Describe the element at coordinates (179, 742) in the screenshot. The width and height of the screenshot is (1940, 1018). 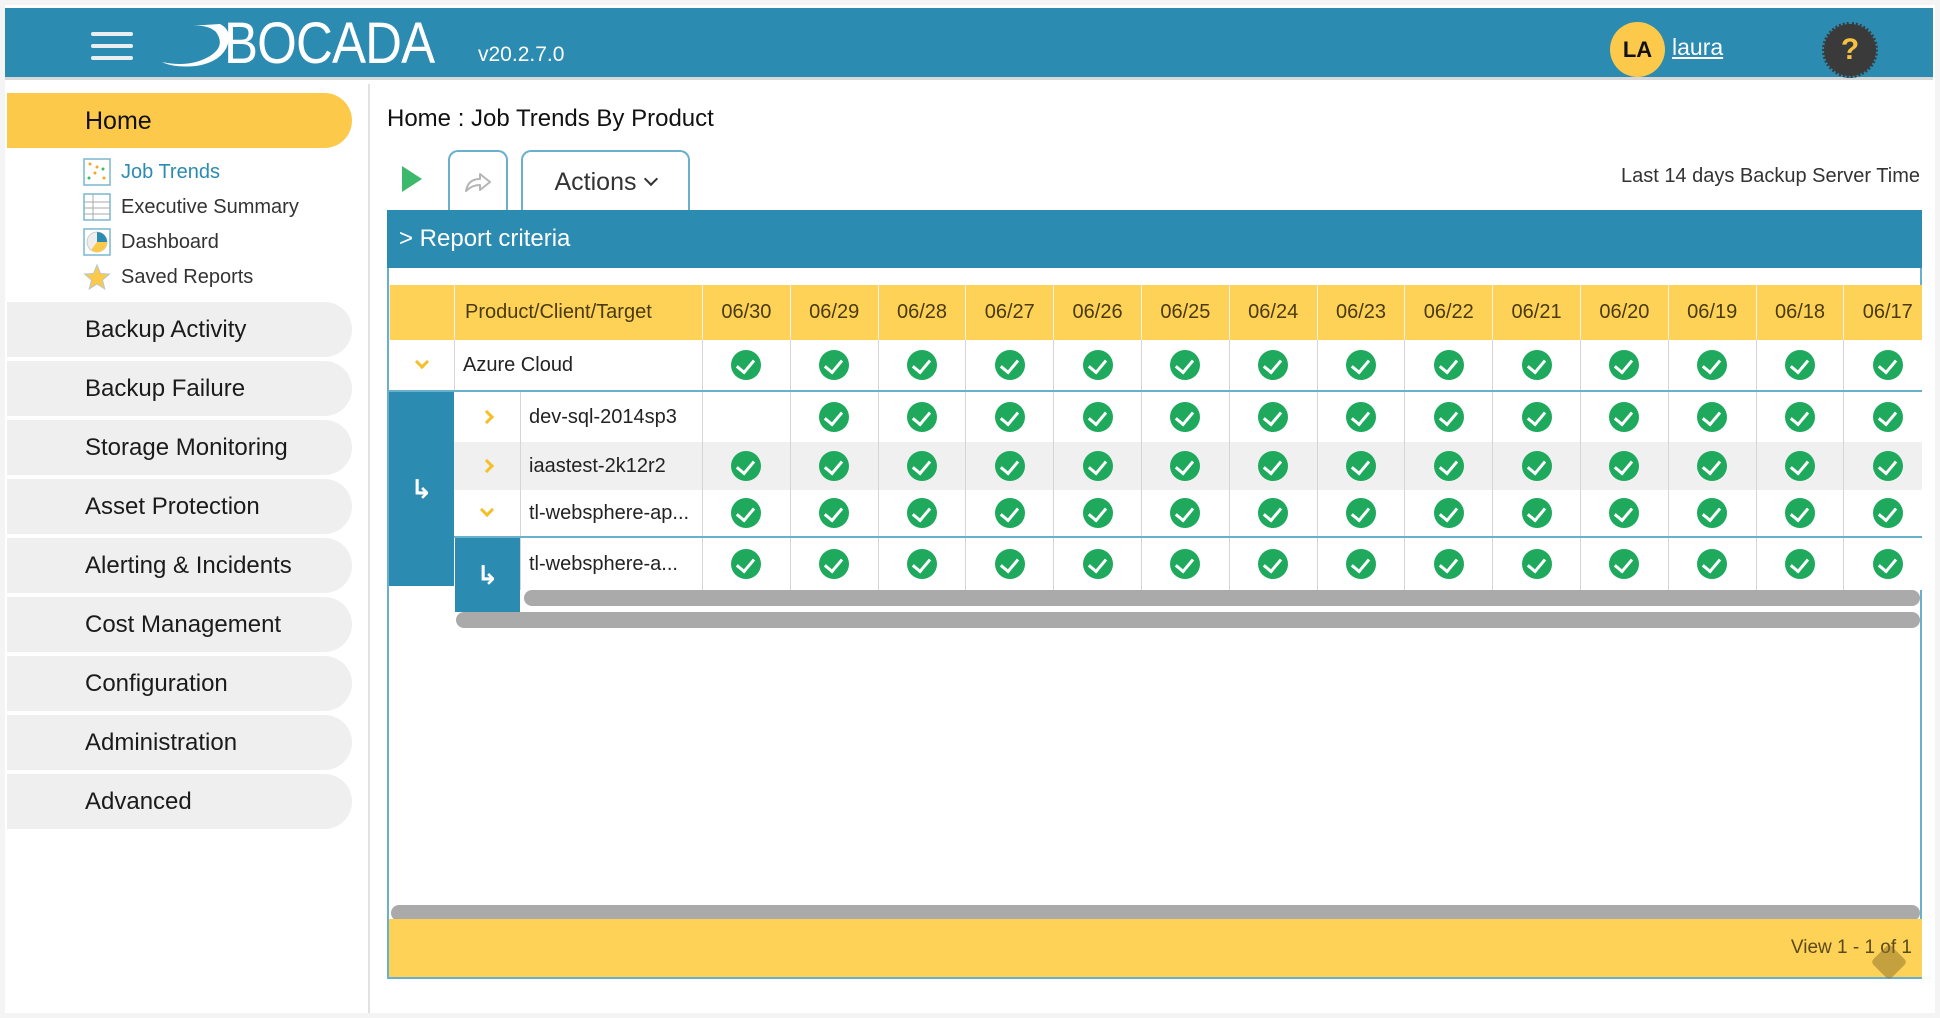
I see `sidebar-item-administration: Administration` at that location.